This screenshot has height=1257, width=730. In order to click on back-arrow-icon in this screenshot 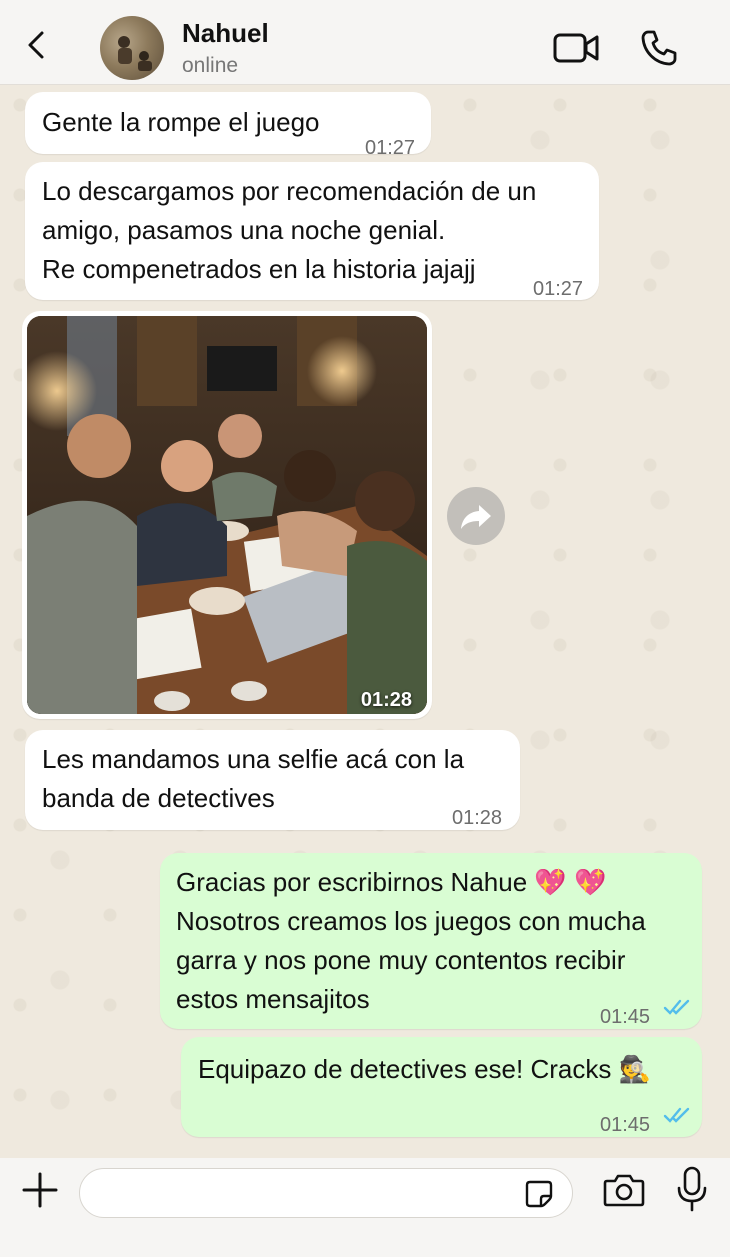, I will do `click(37, 45)`.